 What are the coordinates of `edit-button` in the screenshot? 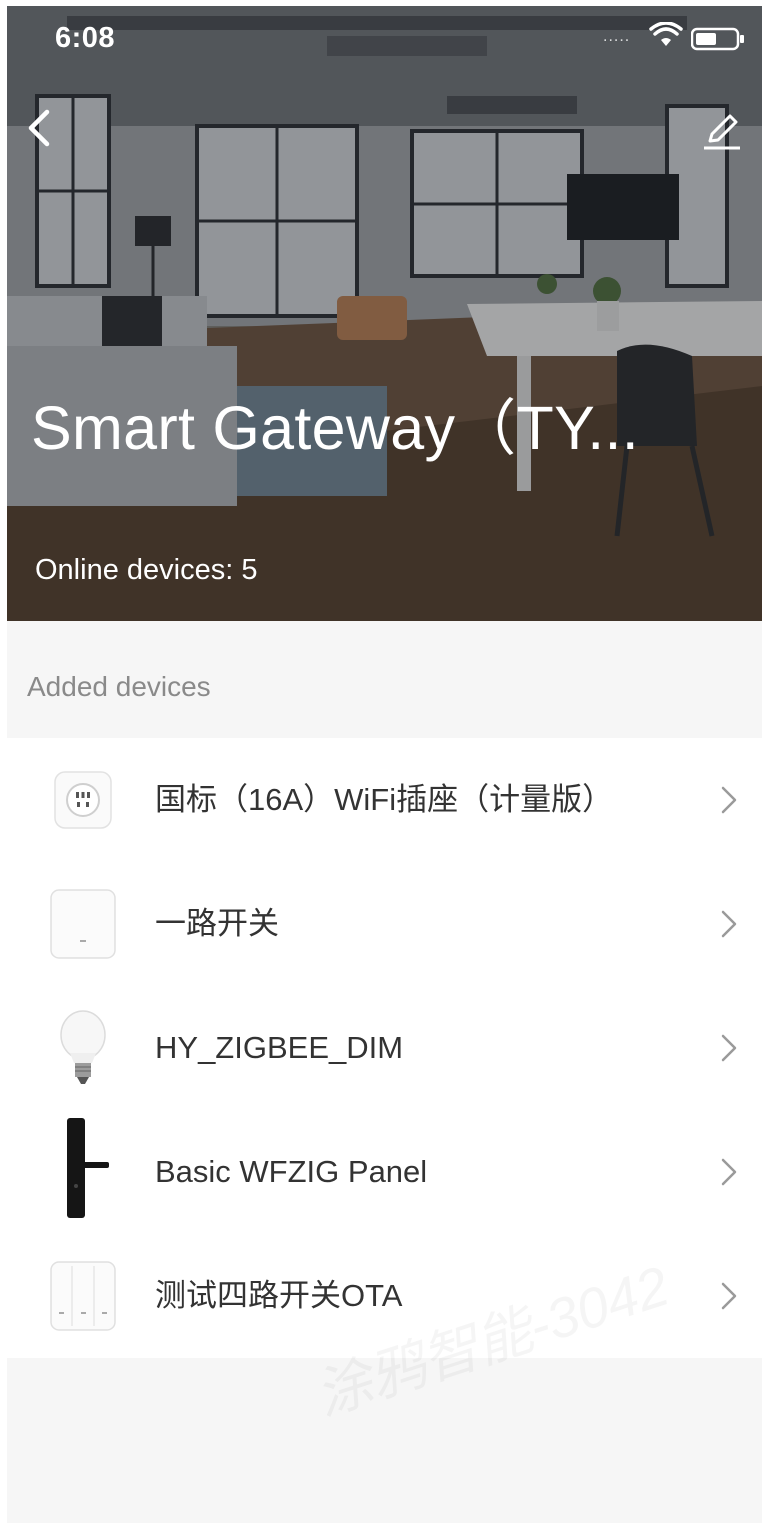 It's located at (721, 130).